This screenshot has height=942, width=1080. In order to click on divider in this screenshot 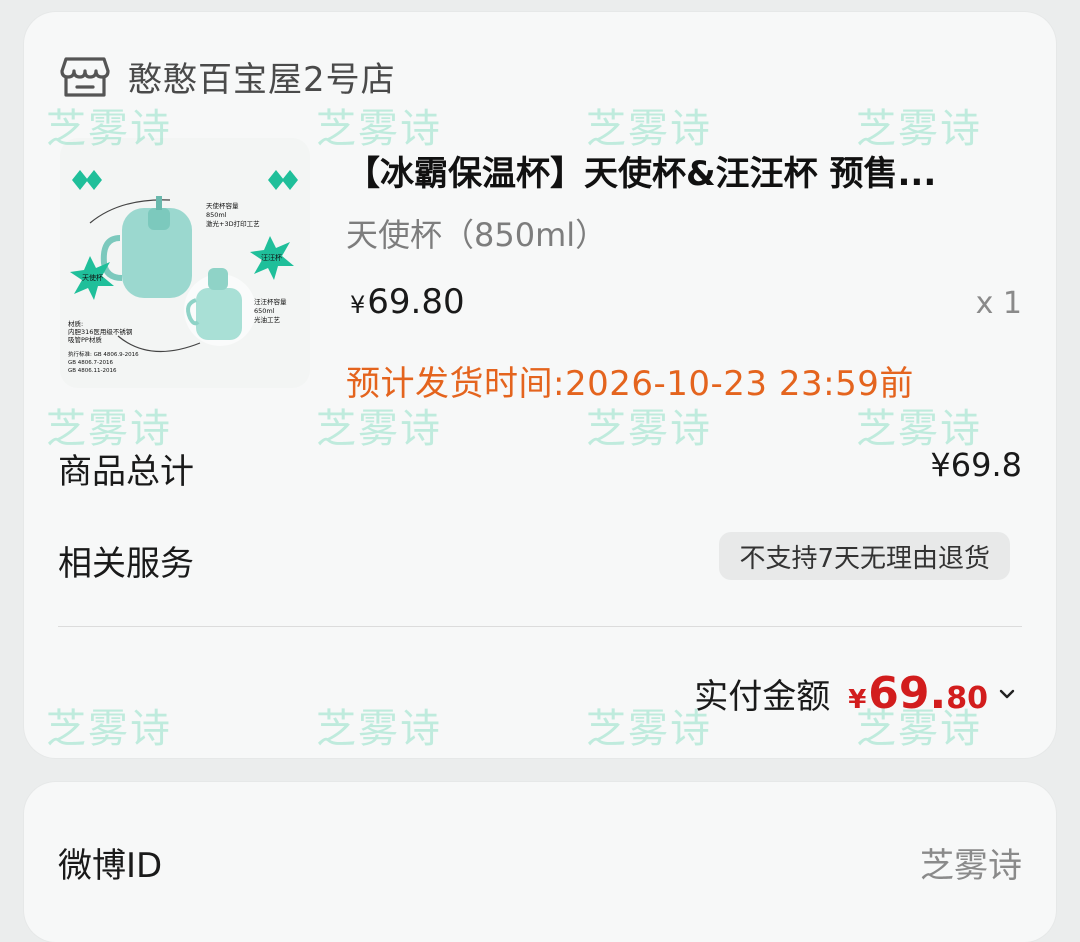, I will do `click(540, 626)`.